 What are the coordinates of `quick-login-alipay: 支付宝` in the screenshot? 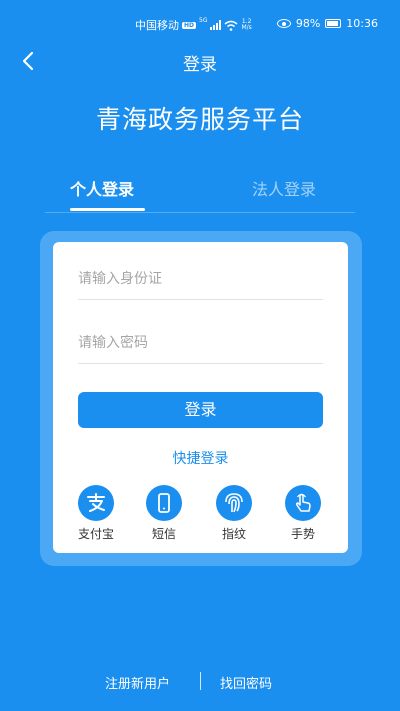 It's located at (96, 513).